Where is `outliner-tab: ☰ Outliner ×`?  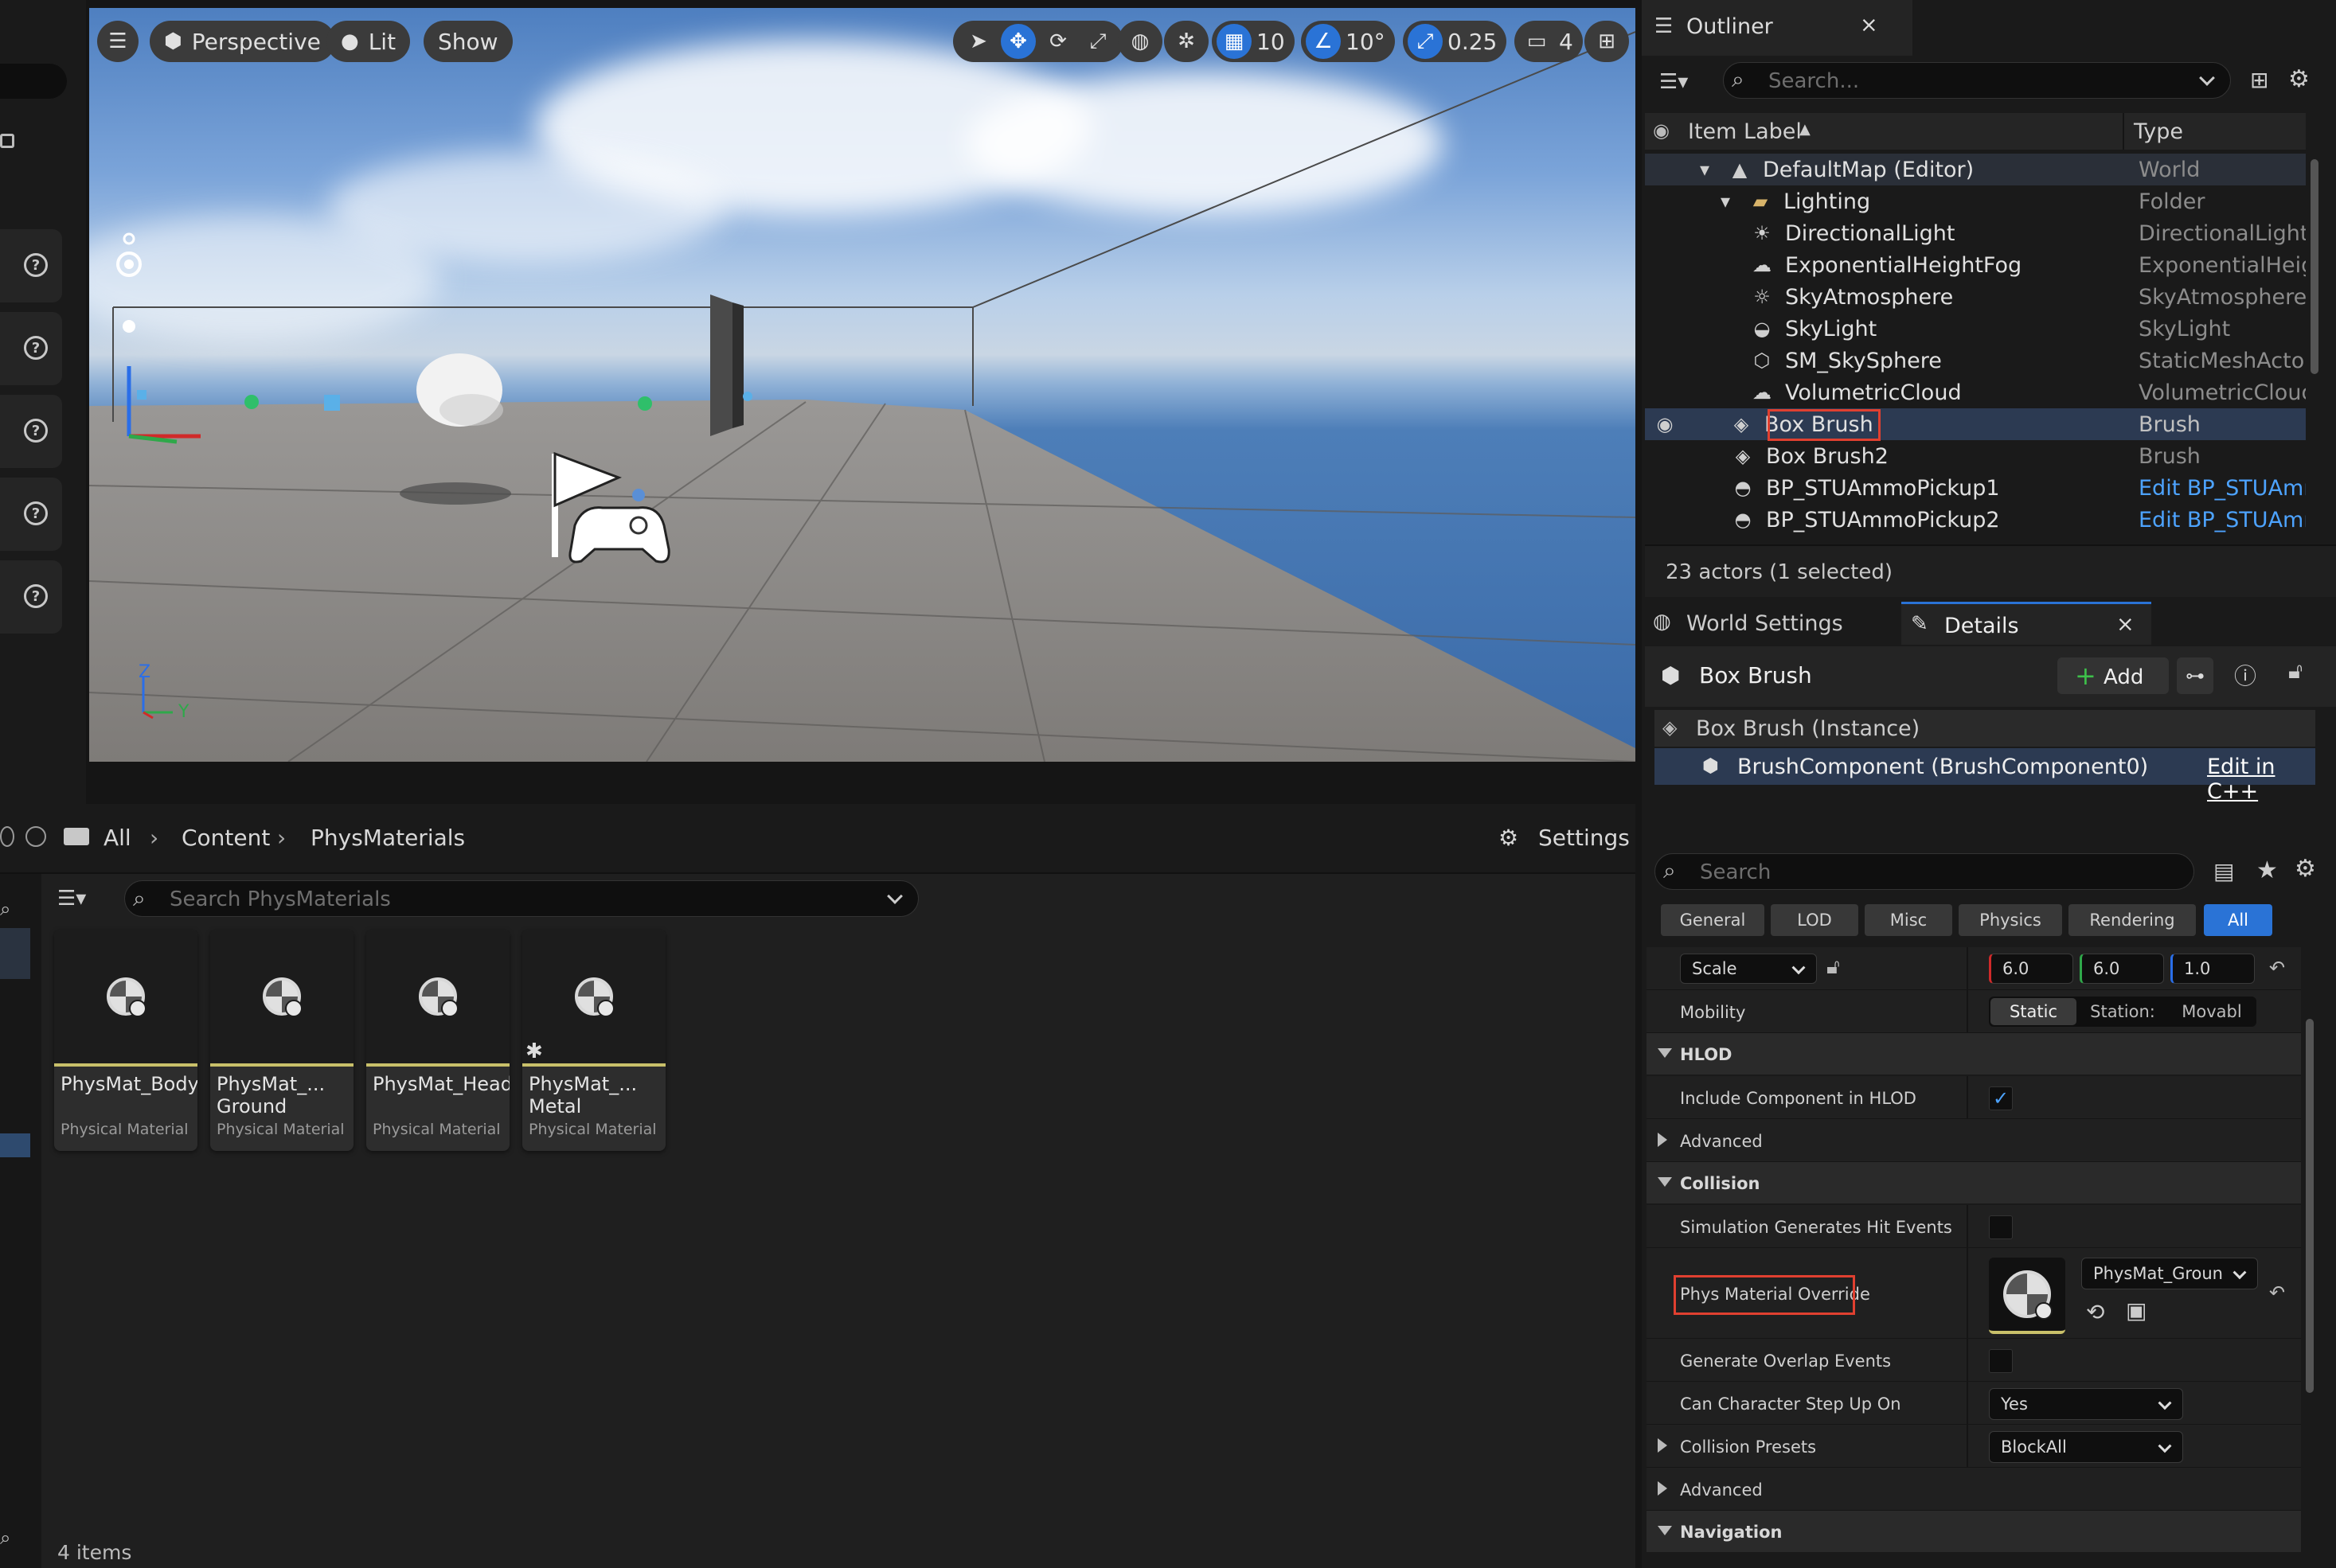
outliner-tab: ☰ Outliner × is located at coordinates (1777, 28).